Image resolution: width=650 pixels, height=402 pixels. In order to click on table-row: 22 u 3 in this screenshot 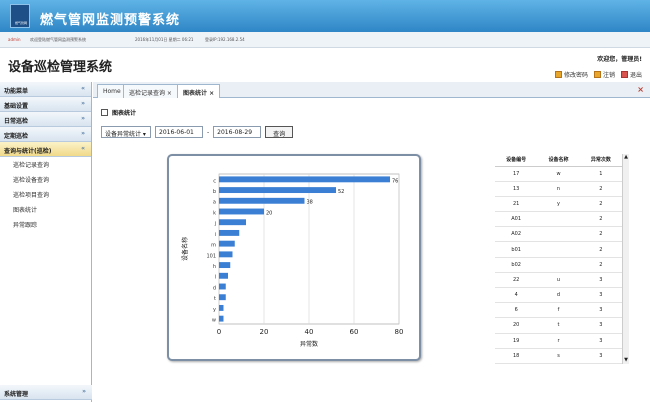, I will do `click(558, 280)`.